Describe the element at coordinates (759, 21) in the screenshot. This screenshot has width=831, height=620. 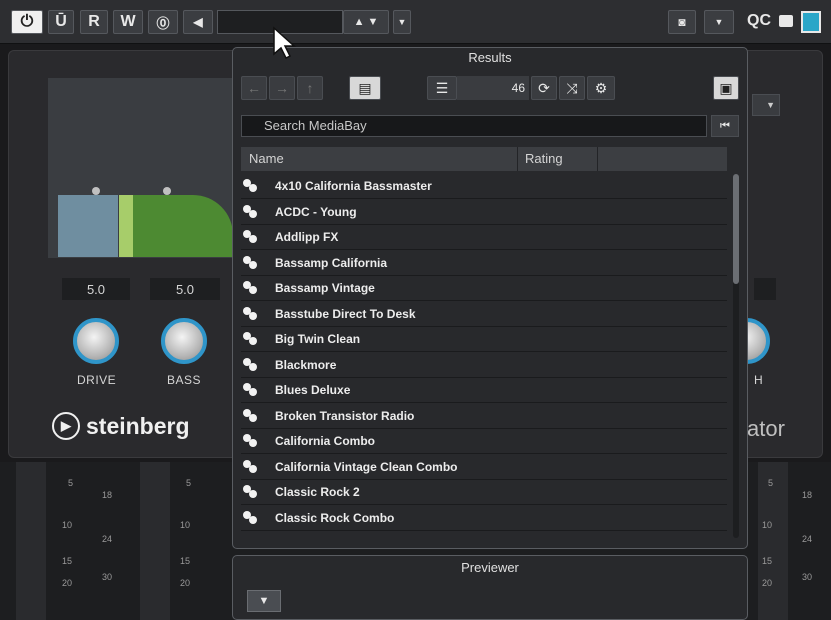
I see `quick-controls-label: QC` at that location.